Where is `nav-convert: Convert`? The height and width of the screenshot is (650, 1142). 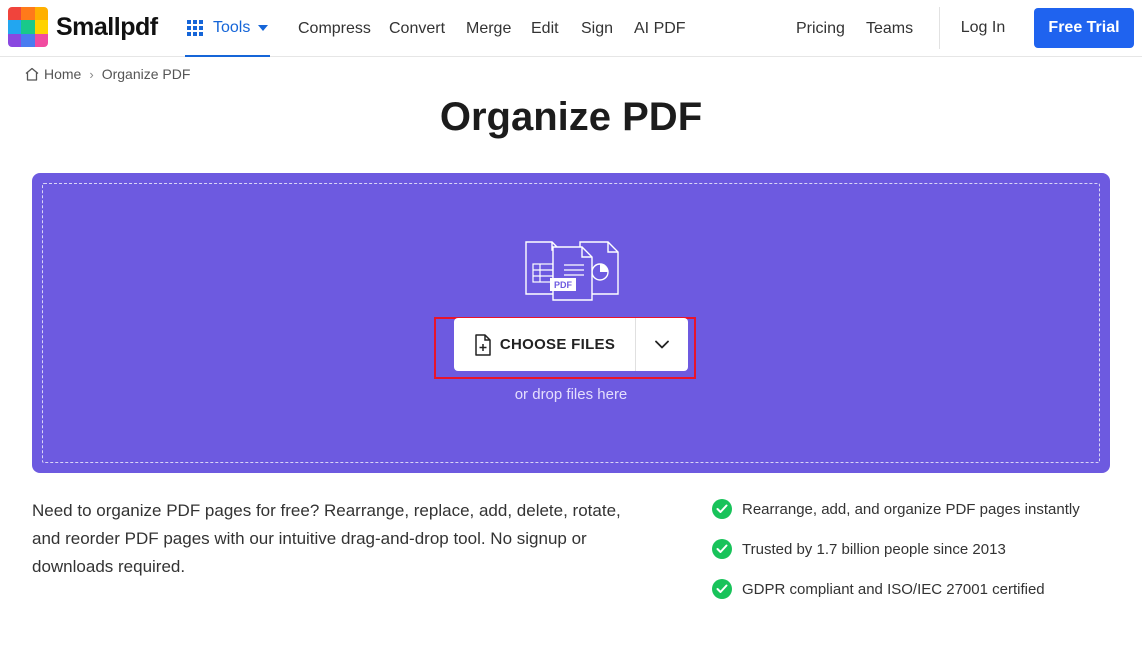 nav-convert: Convert is located at coordinates (417, 28).